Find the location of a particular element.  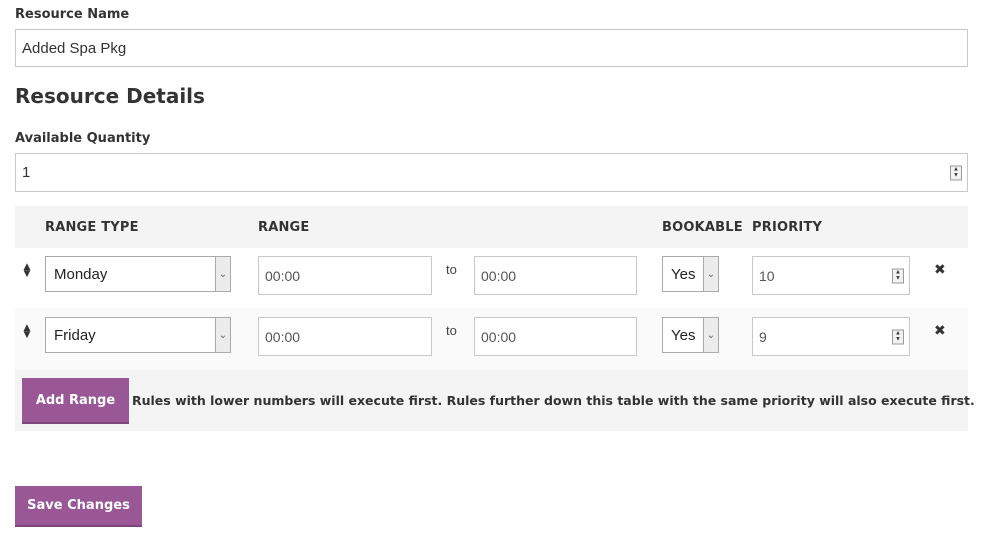

resource-name-label: Resource Name is located at coordinates (72, 14).